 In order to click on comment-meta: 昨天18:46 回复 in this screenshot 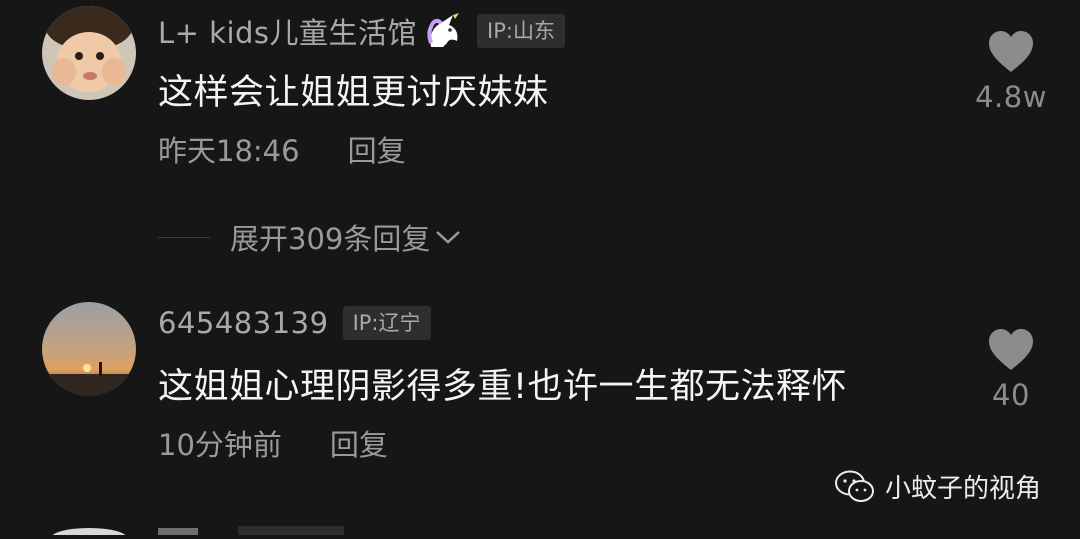, I will do `click(282, 149)`.